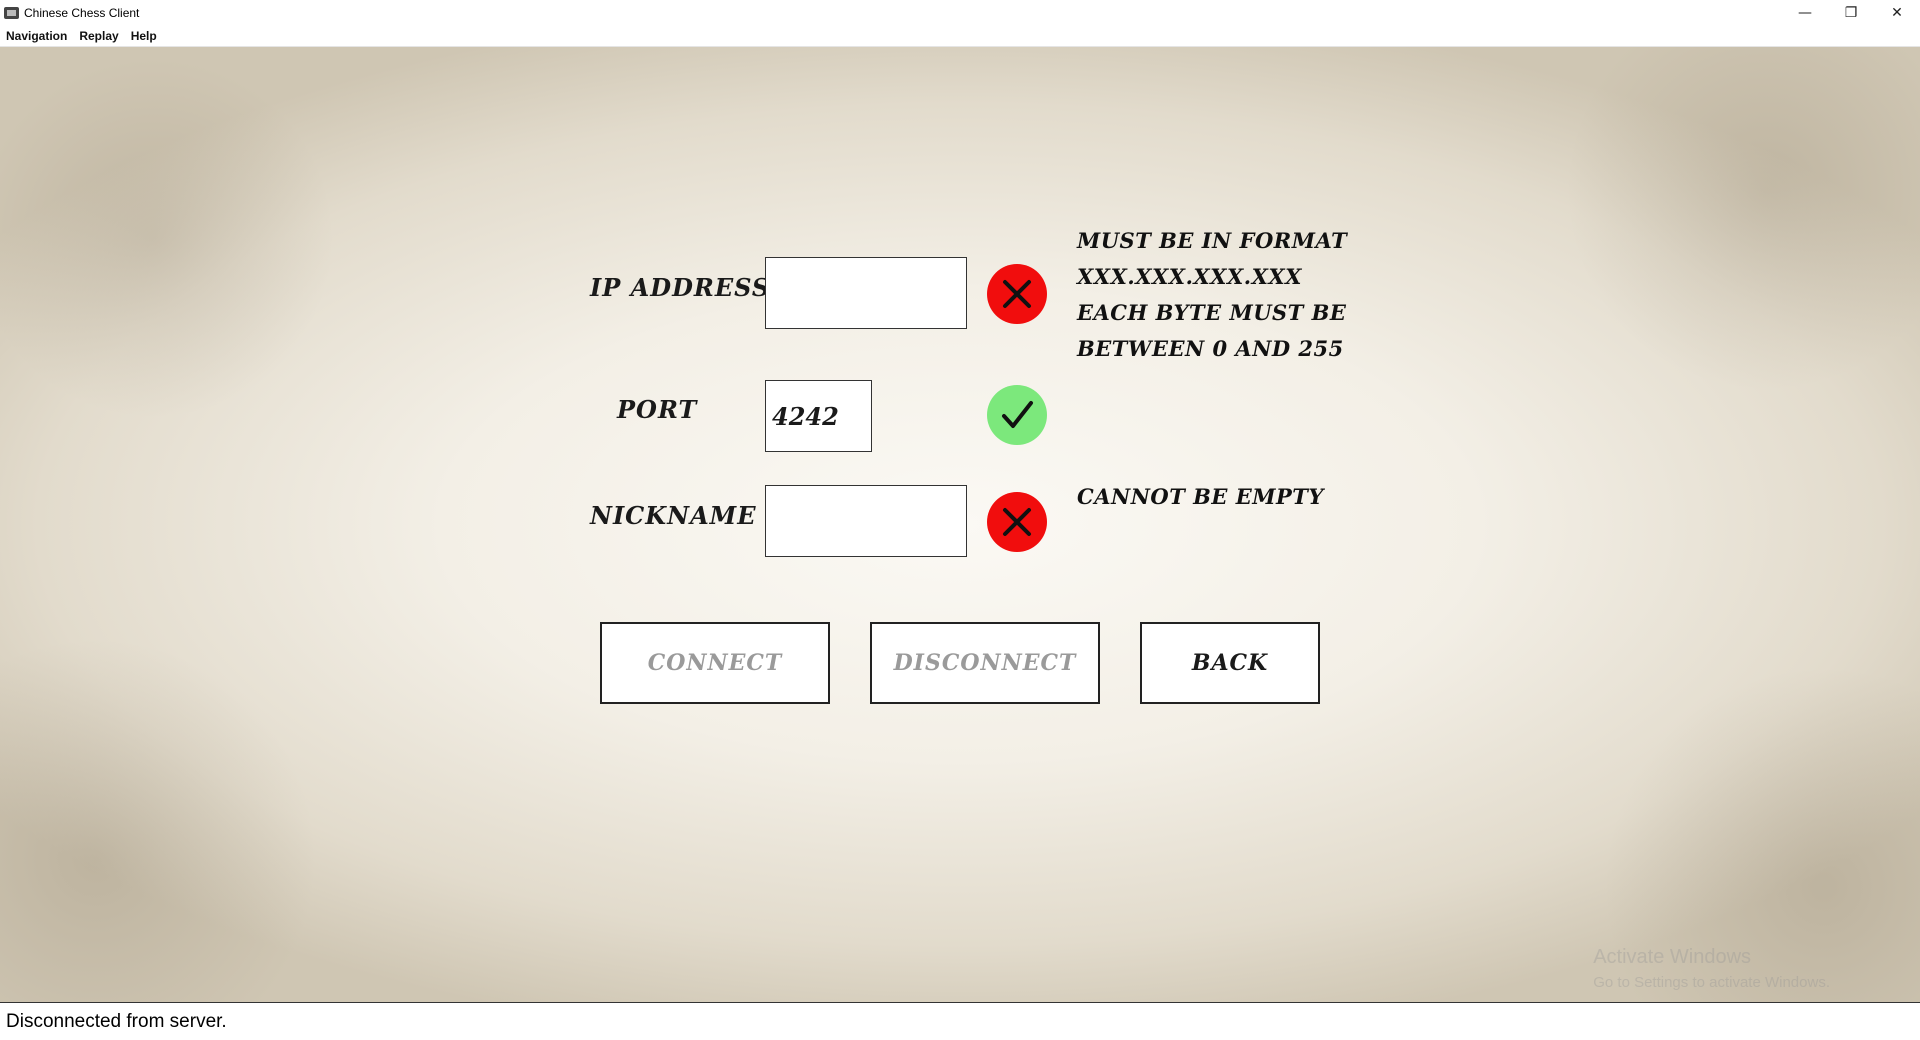 The image size is (1920, 1040). I want to click on close-button: ✕, so click(1897, 13).